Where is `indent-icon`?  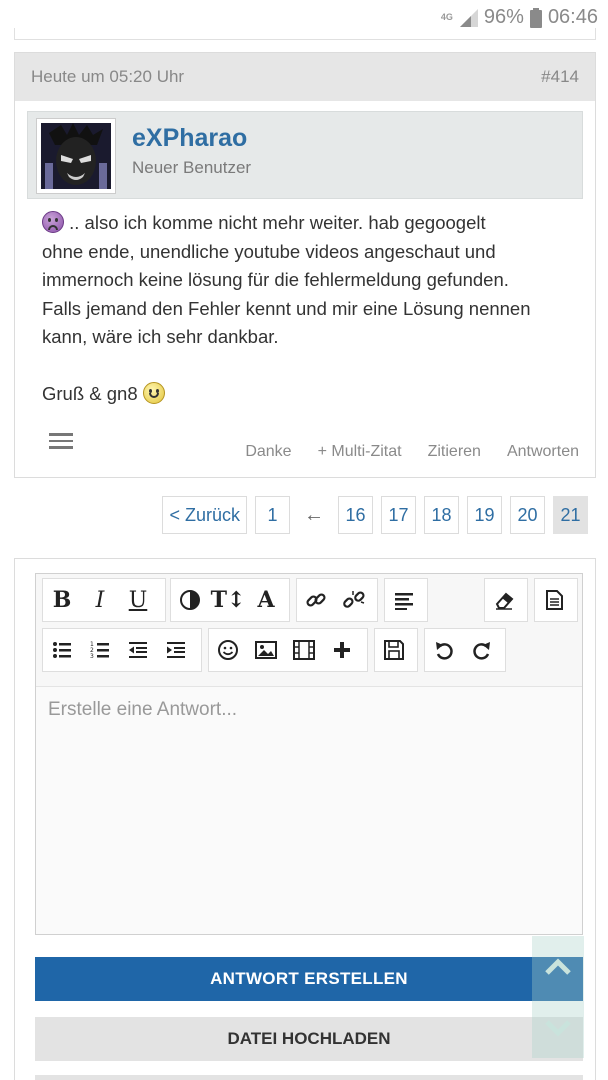 indent-icon is located at coordinates (176, 650).